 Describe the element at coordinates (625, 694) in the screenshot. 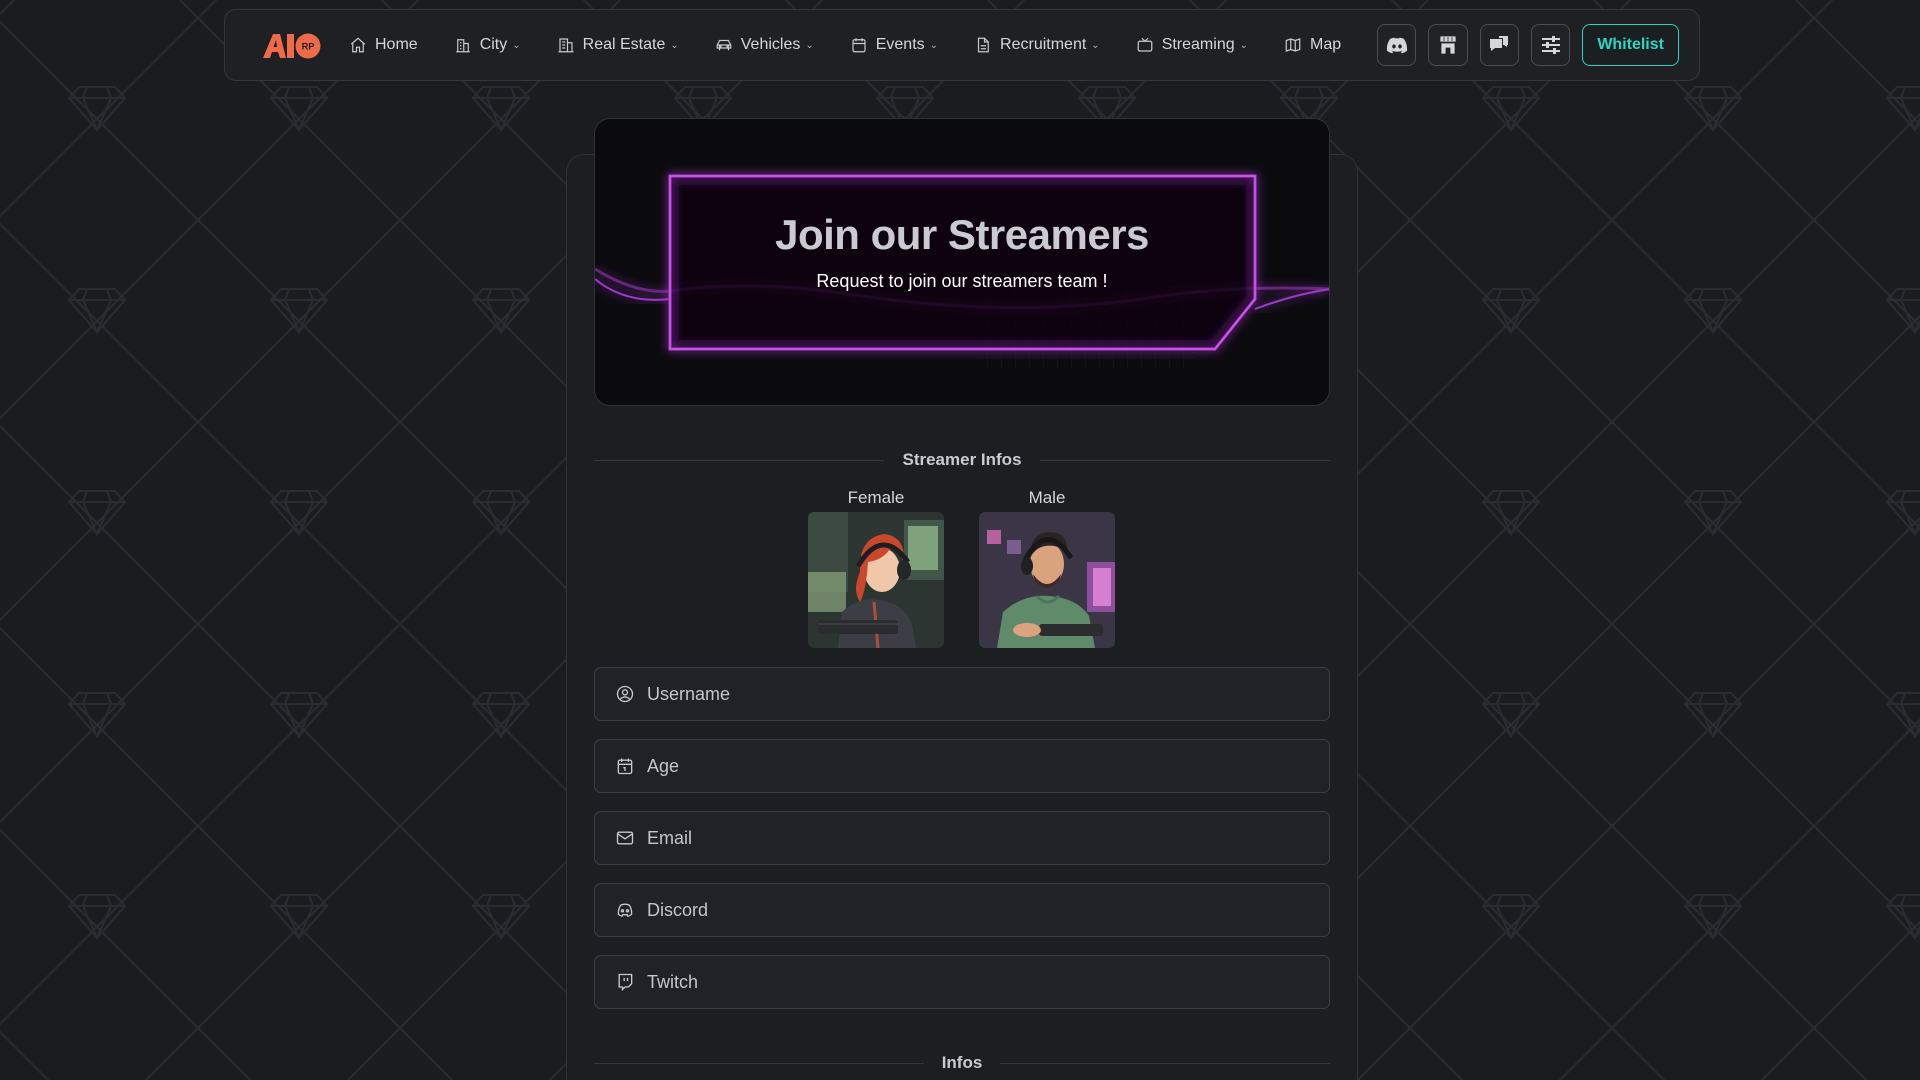

I see `user-circle-icon` at that location.